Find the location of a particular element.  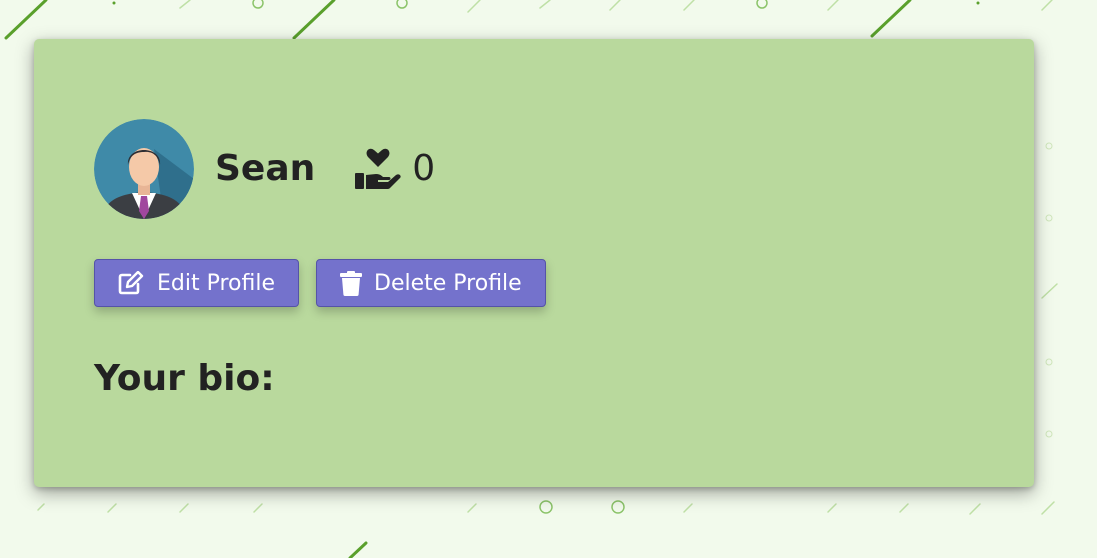

edit-profile-button: Edit Profile is located at coordinates (197, 283).